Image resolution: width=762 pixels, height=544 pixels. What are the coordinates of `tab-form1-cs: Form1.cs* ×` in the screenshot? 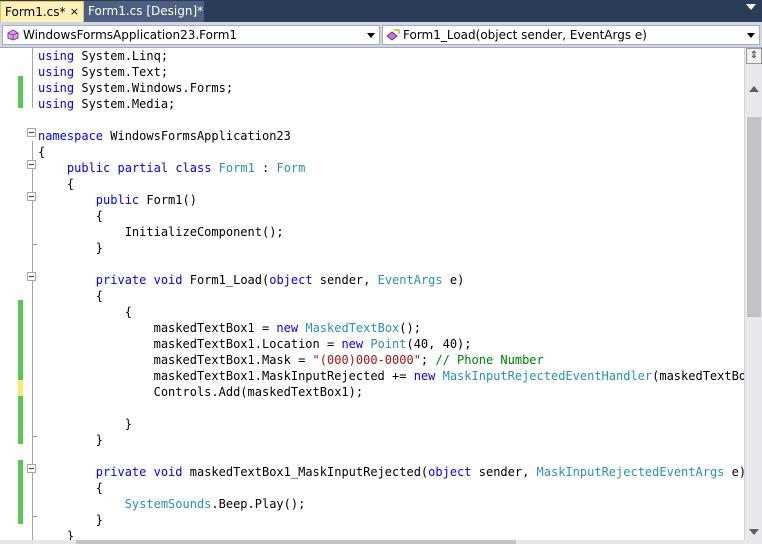 It's located at (42, 11).